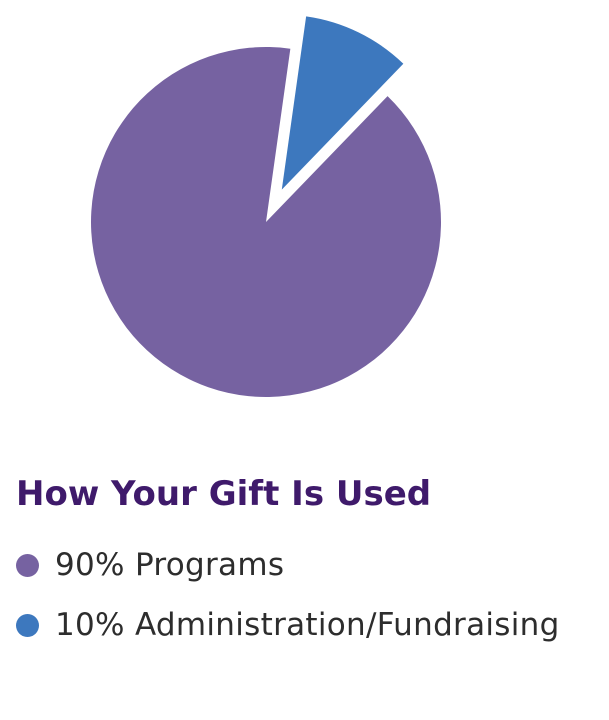 The image size is (609, 720). I want to click on legend-label-programs: 90% Programs, so click(170, 565).